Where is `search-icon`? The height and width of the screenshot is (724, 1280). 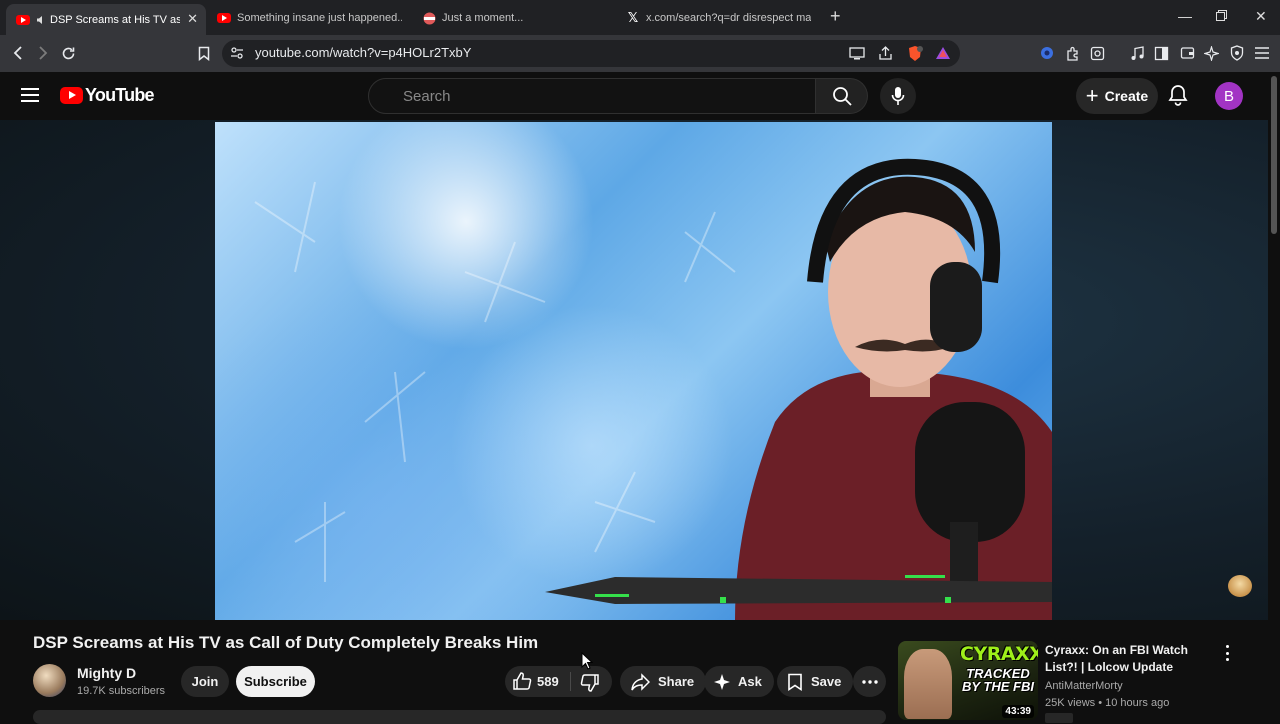 search-icon is located at coordinates (842, 96).